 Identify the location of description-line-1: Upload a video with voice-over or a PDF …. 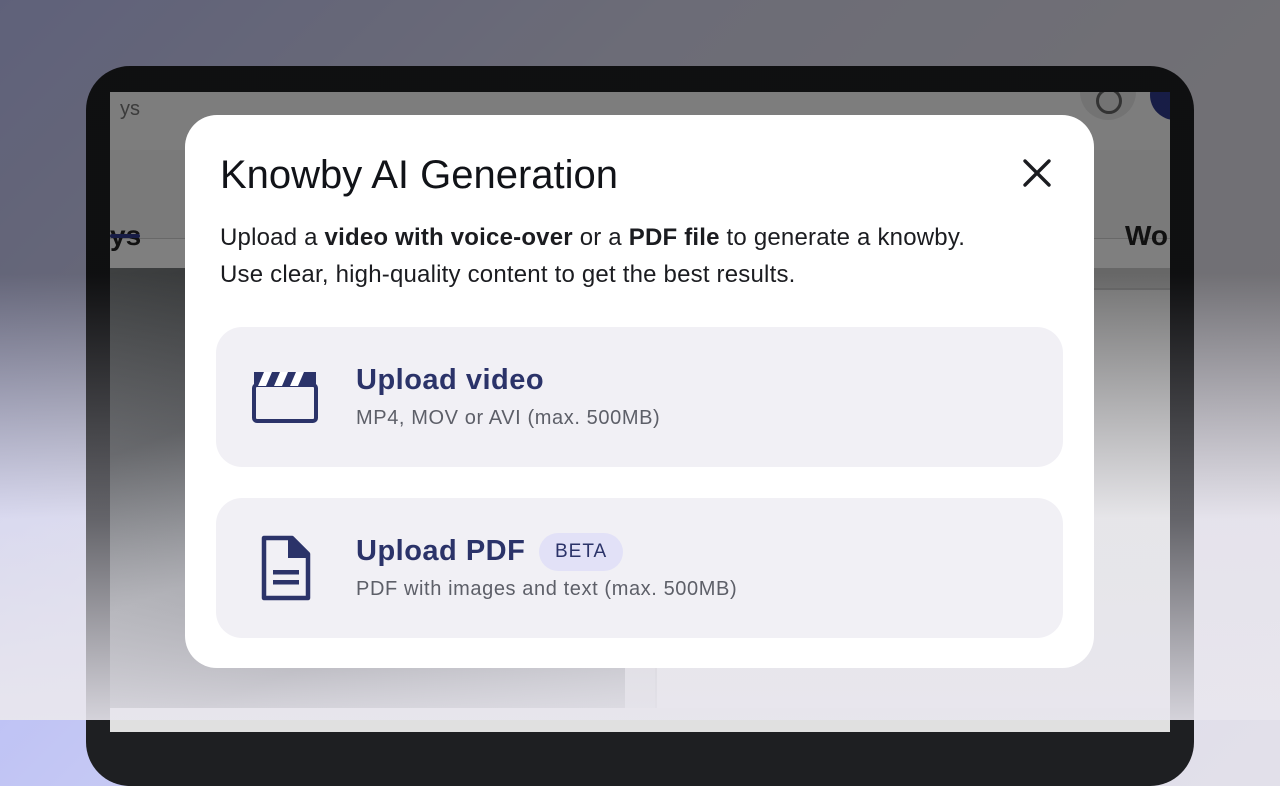
(640, 237).